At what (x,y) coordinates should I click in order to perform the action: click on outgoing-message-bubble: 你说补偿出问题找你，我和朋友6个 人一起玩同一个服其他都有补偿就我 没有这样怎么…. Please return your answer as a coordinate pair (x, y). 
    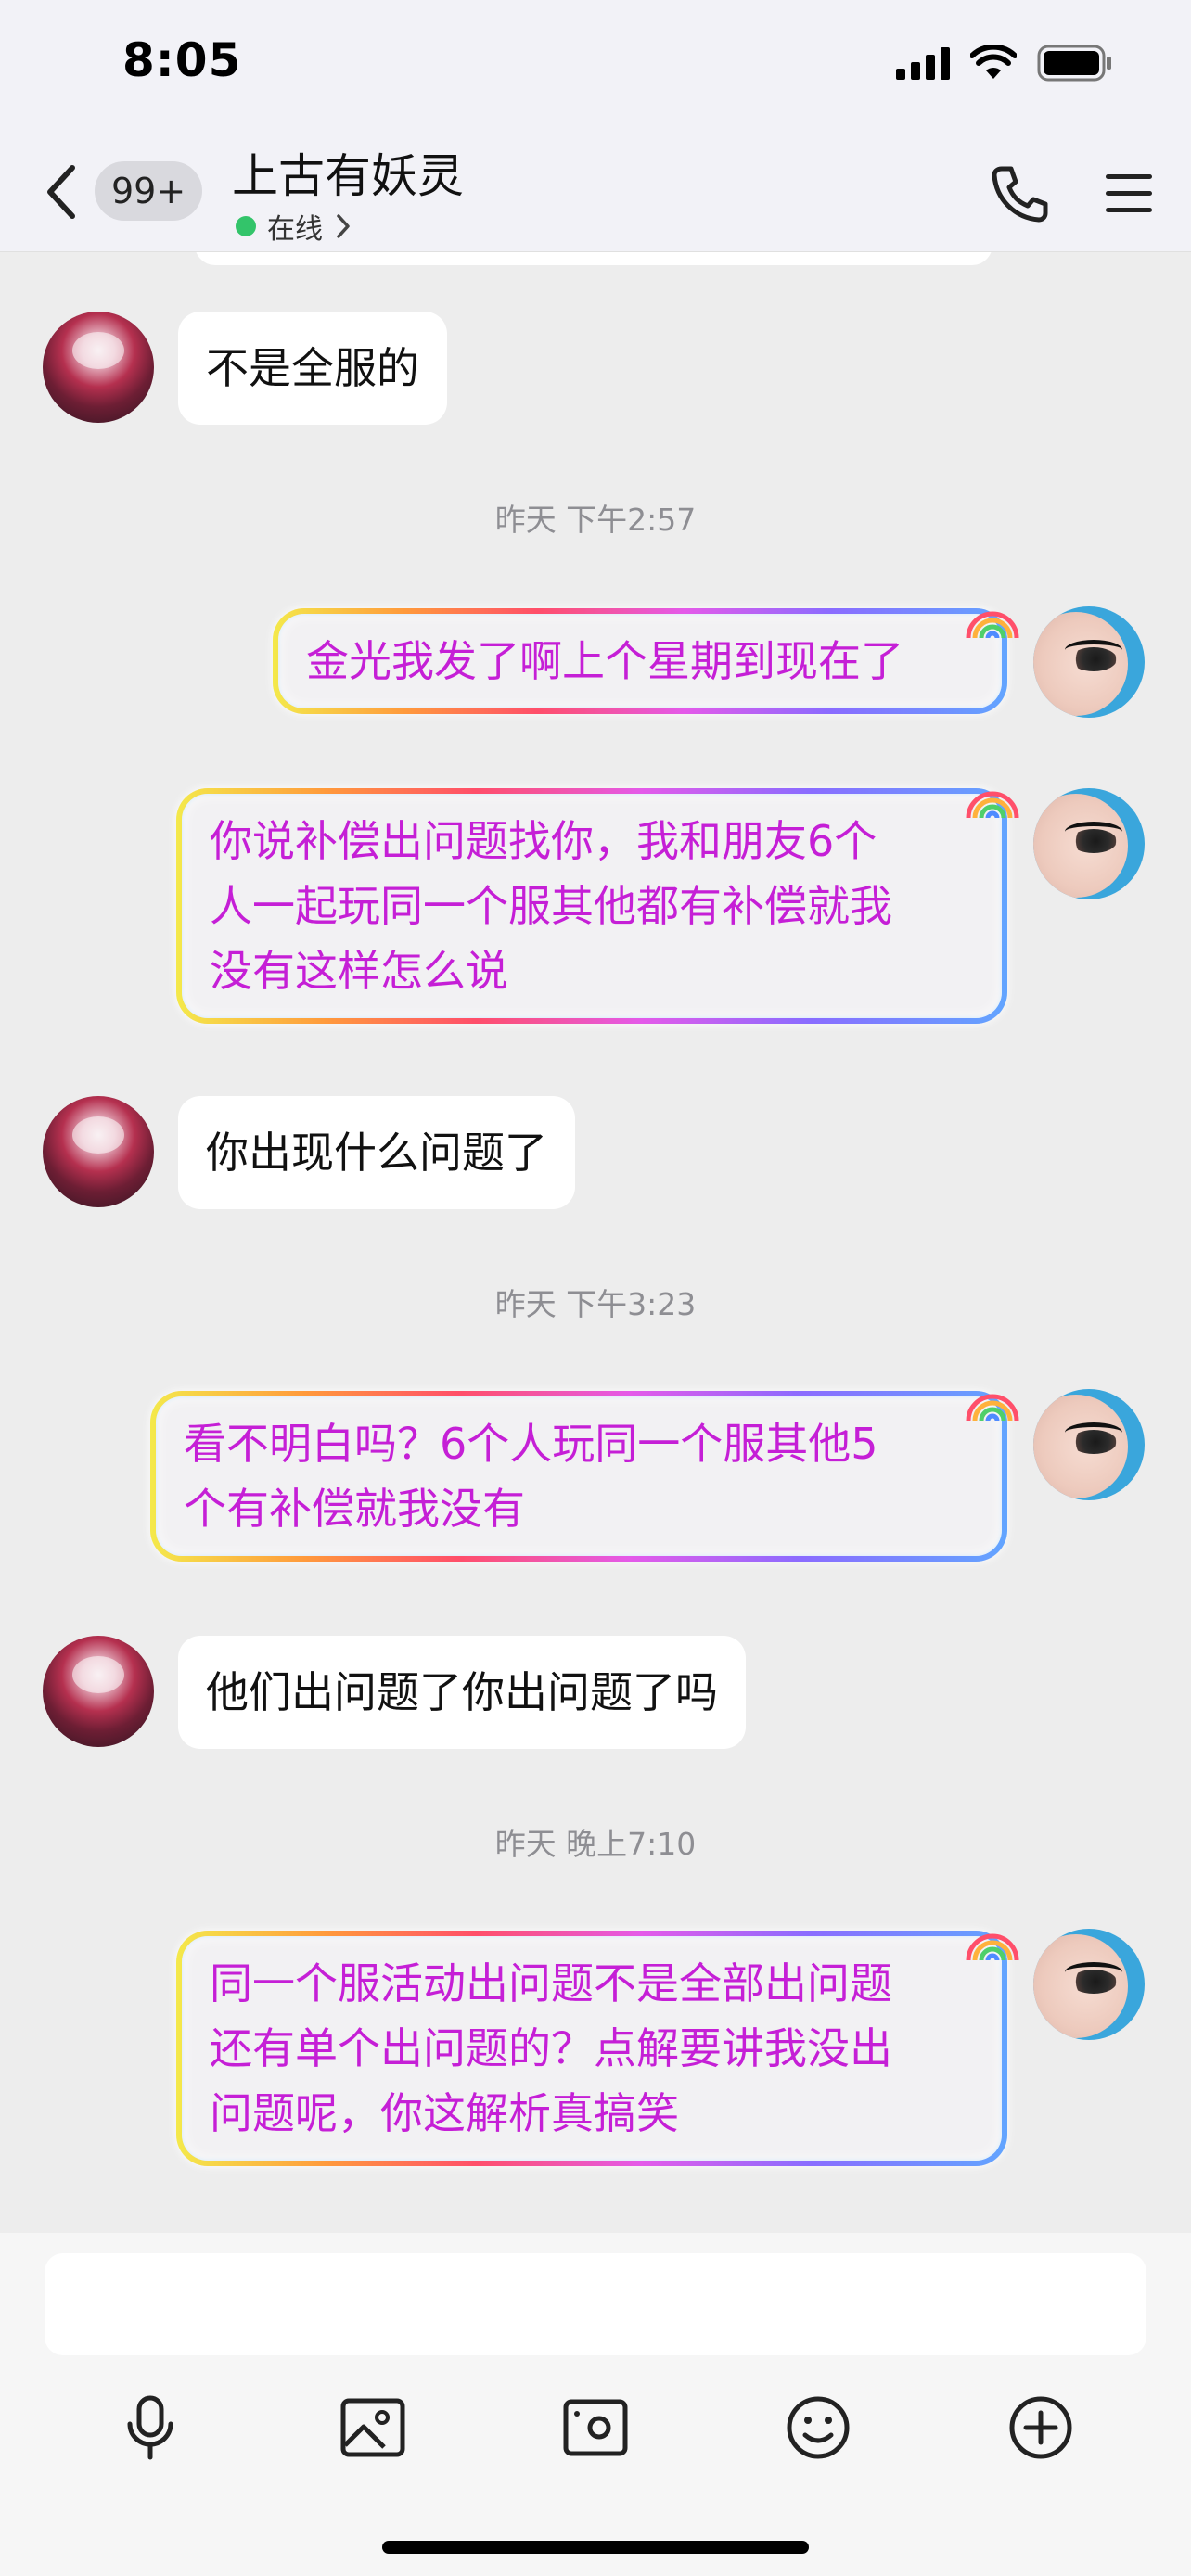
    Looking at the image, I should click on (597, 906).